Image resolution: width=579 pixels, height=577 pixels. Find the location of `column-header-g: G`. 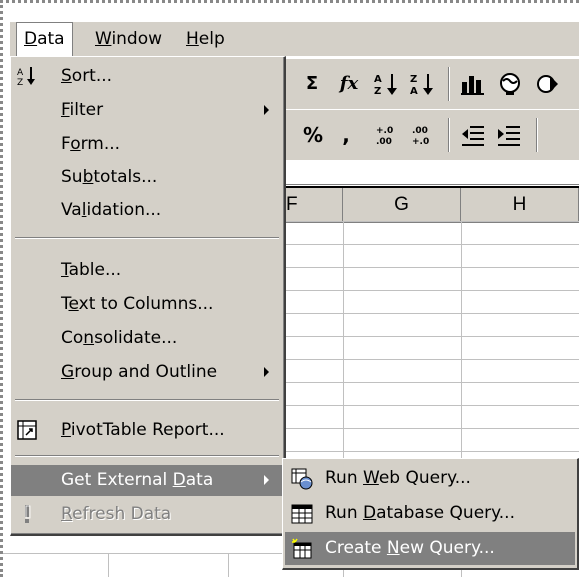

column-header-g: G is located at coordinates (402, 205).